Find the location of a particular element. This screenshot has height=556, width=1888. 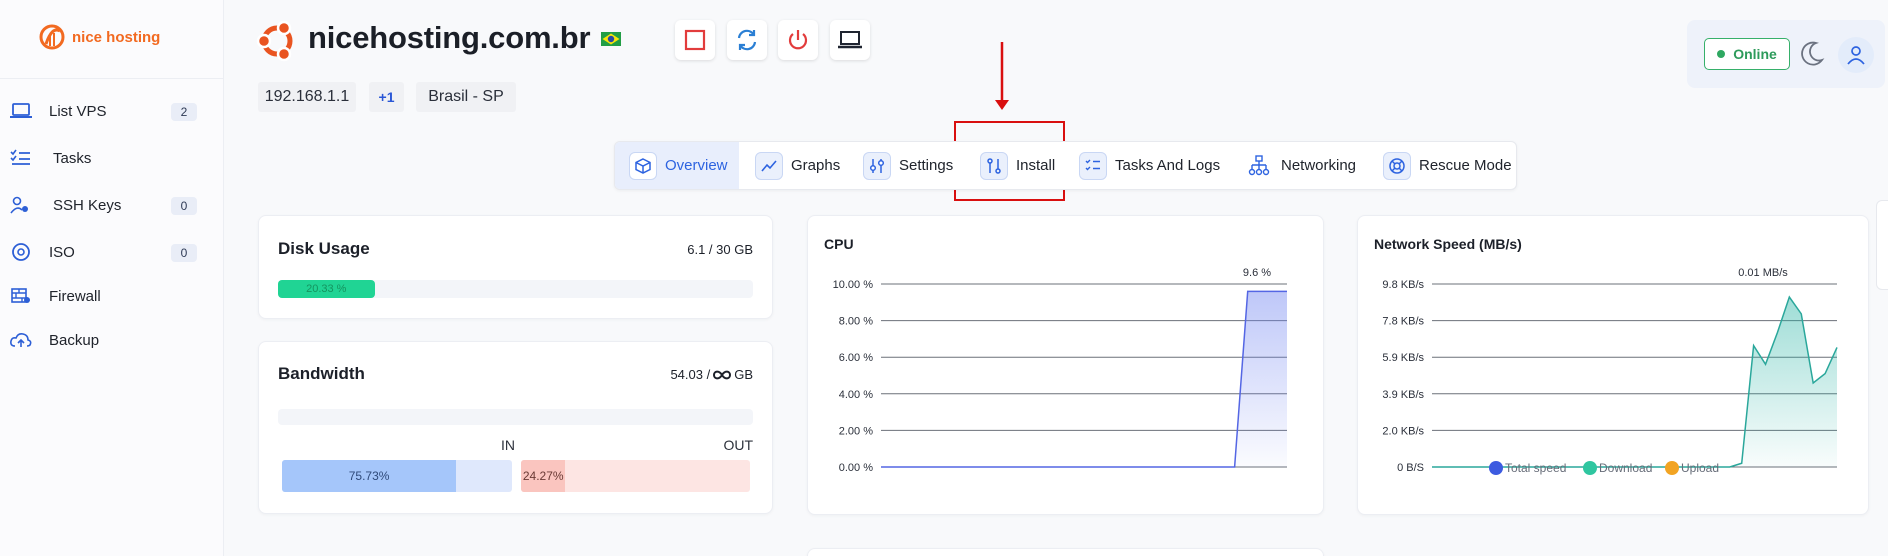

lifebuoy-icon is located at coordinates (1397, 165).